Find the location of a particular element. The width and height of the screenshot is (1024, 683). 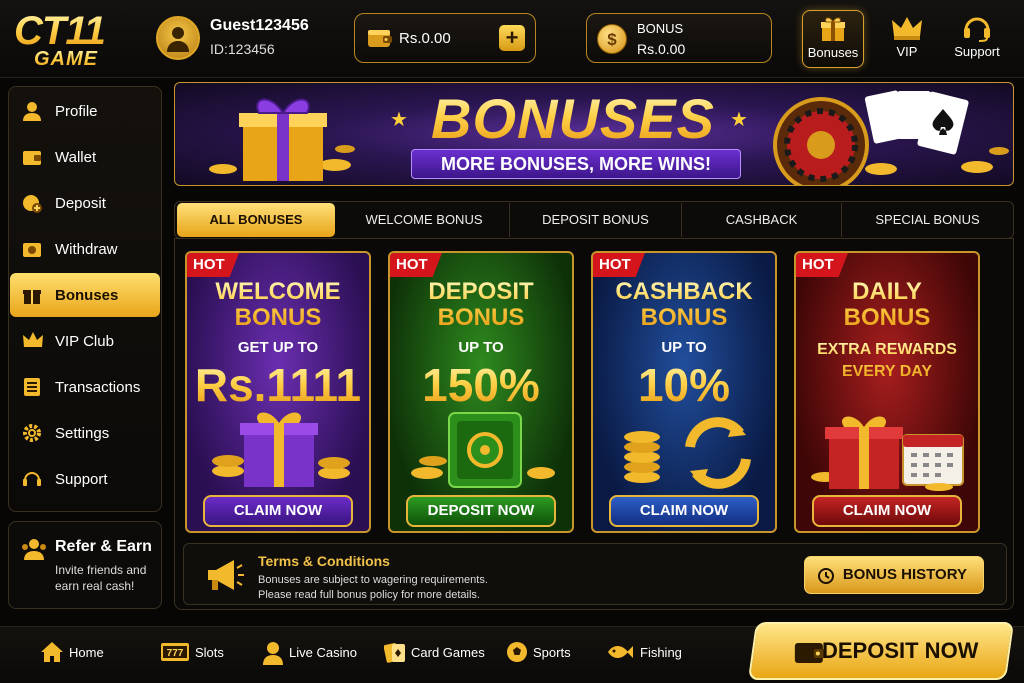

user-id: ID:123456 is located at coordinates (242, 49).